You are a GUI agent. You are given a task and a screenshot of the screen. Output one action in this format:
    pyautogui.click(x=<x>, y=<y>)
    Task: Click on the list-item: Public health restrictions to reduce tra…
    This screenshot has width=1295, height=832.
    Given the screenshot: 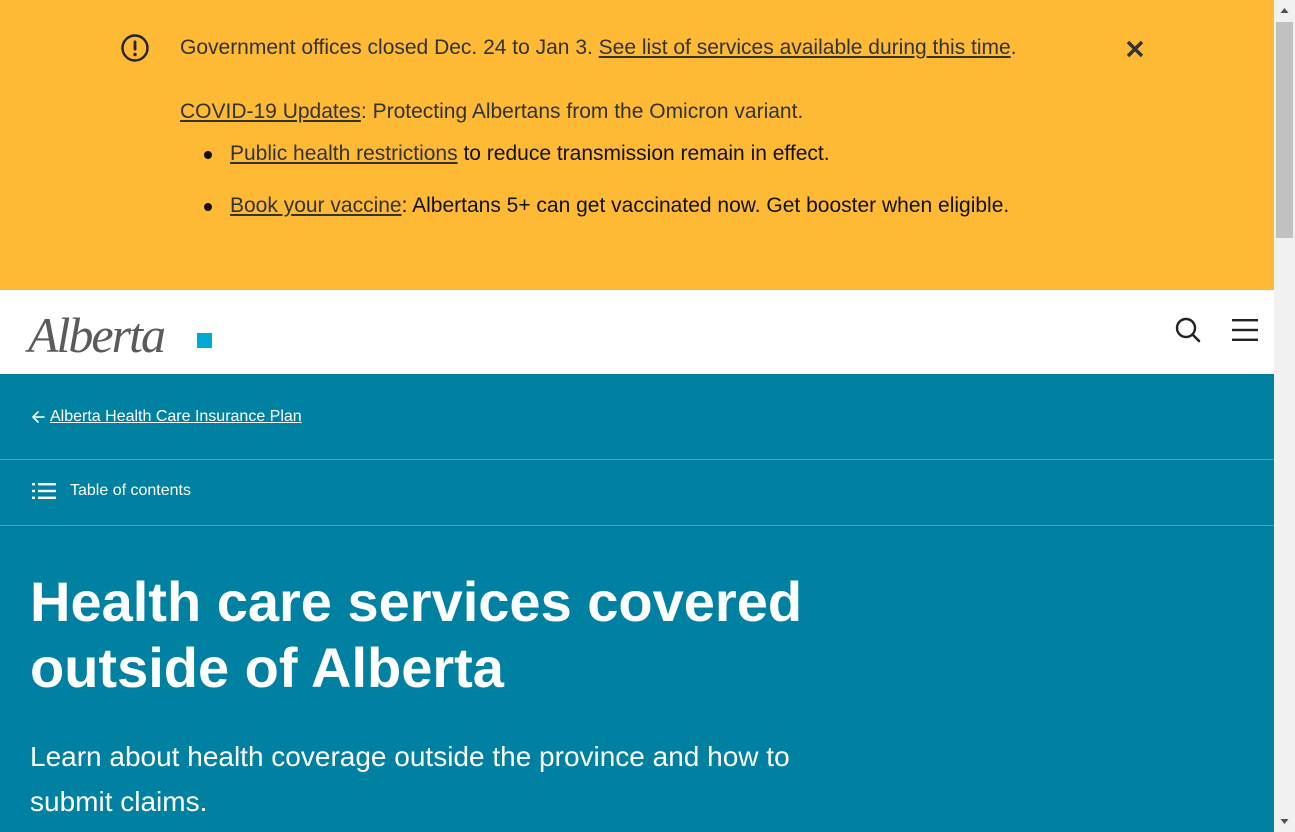 What is the action you would take?
    pyautogui.click(x=606, y=154)
    